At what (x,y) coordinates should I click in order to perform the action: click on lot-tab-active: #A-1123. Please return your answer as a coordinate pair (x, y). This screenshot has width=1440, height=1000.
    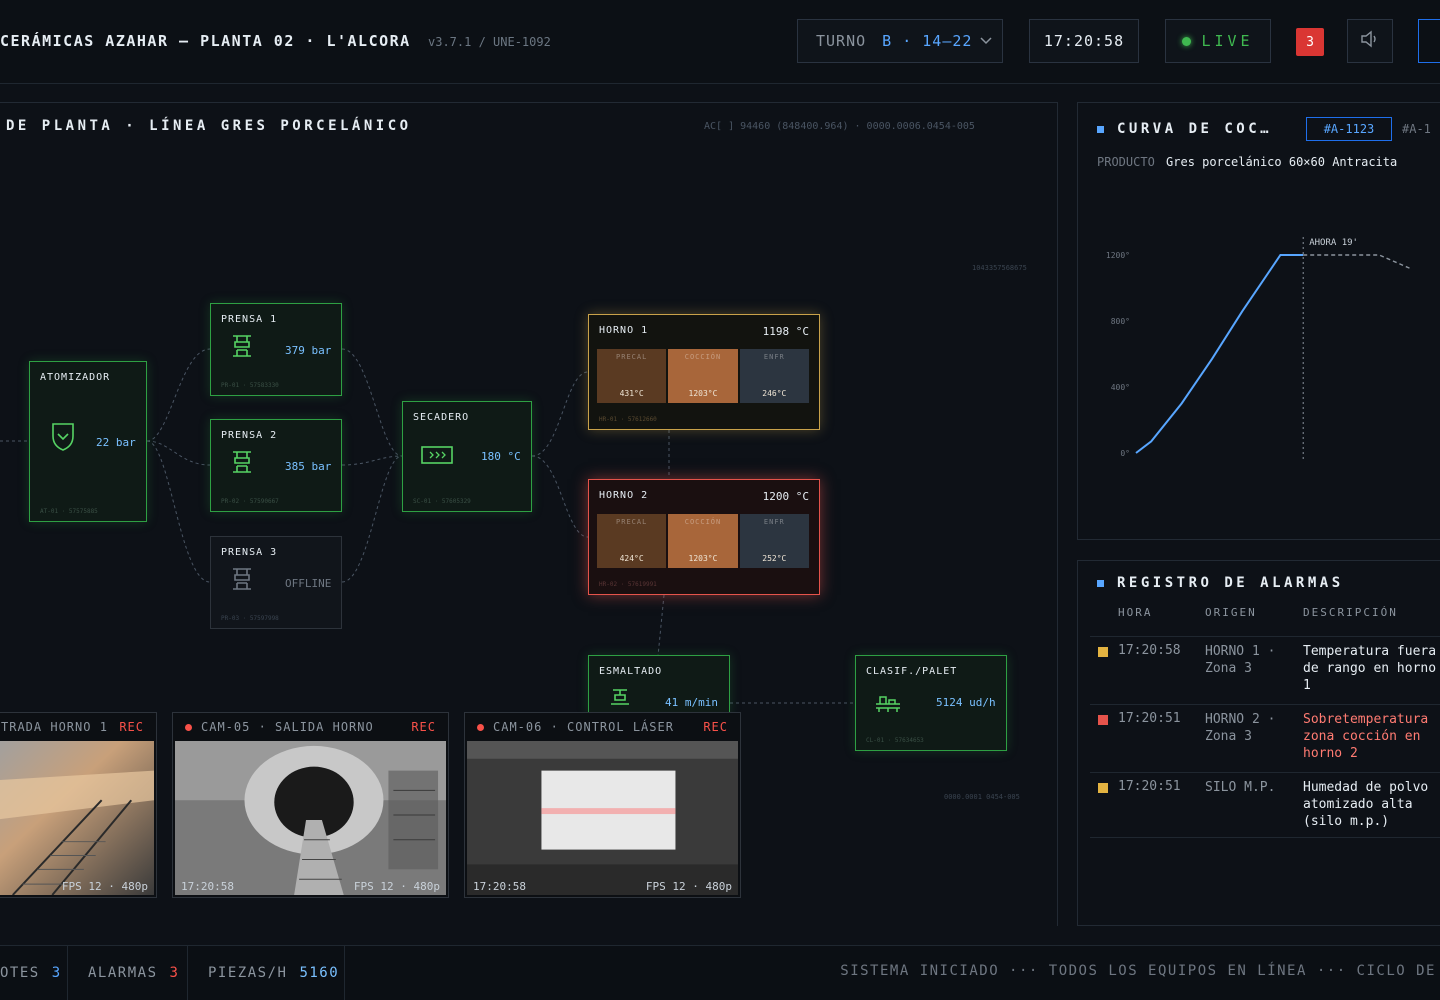
    Looking at the image, I should click on (1349, 129).